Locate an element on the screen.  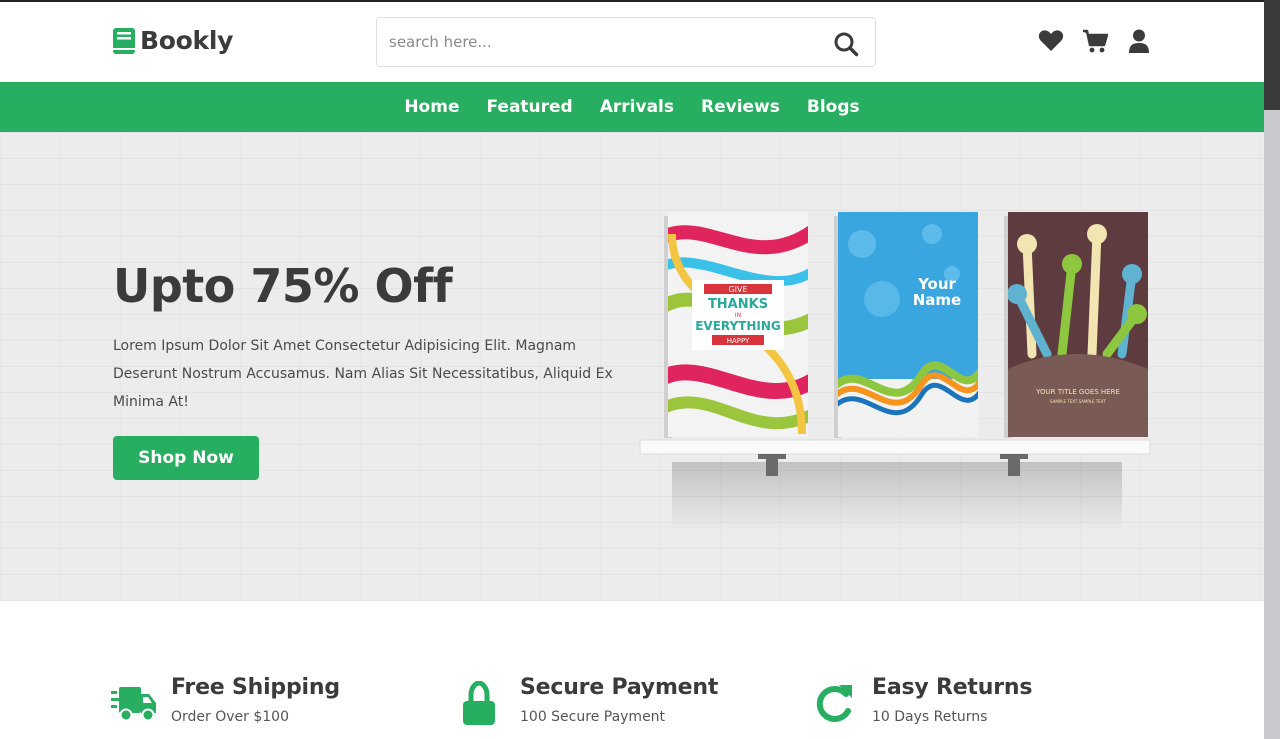
feature-easy-returns: Easy Returns 10 Days Returns is located at coordinates (922, 700).